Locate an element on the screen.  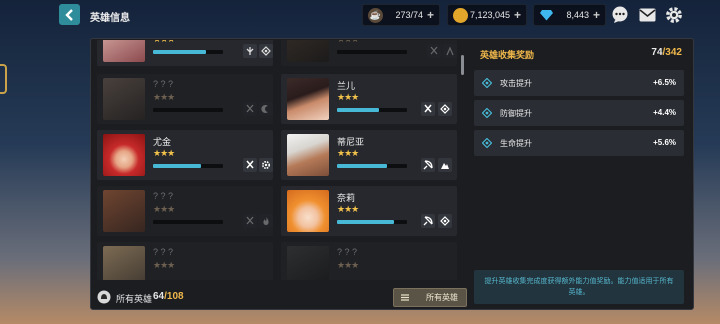
stamina-value: 273/74 is located at coordinates (409, 15).